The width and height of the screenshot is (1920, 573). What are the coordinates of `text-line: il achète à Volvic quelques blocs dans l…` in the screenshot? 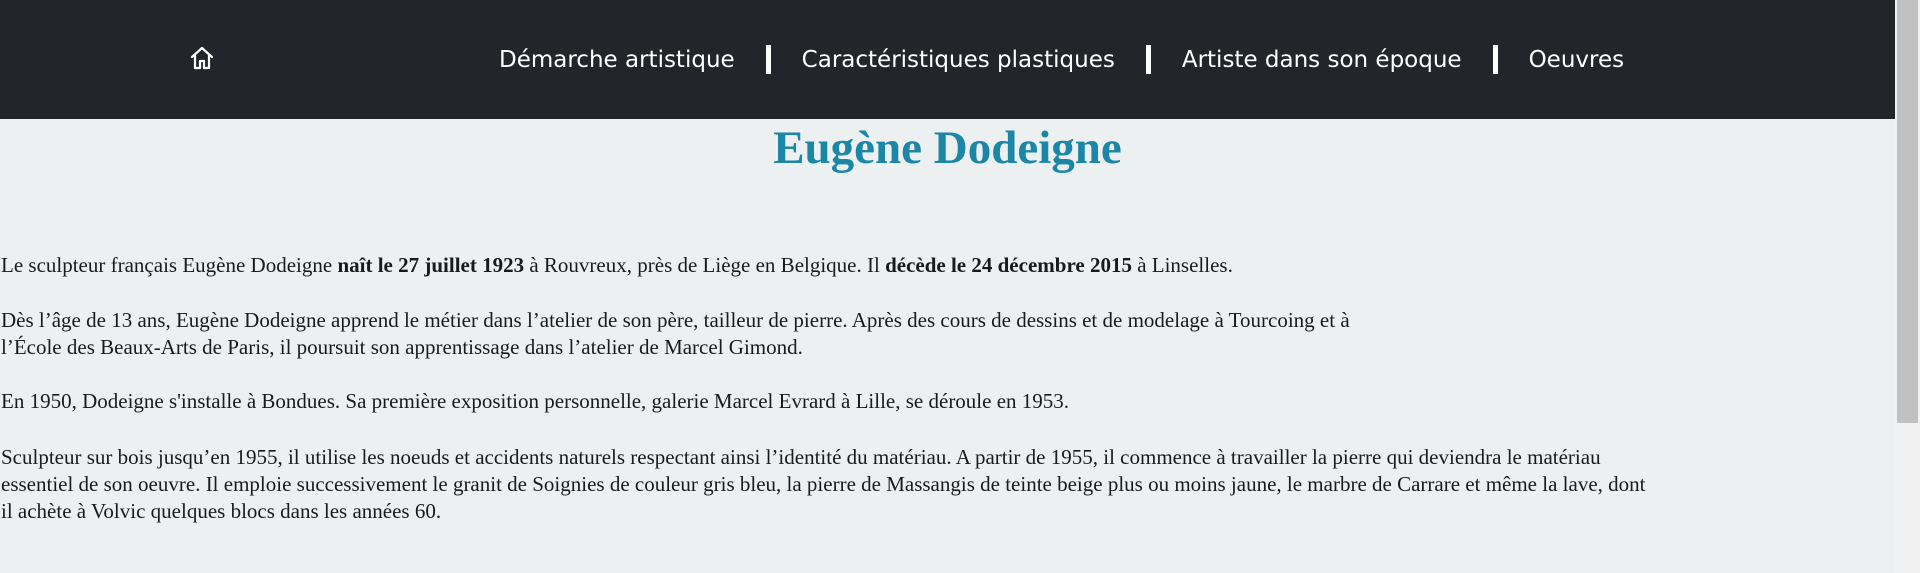 It's located at (221, 511).